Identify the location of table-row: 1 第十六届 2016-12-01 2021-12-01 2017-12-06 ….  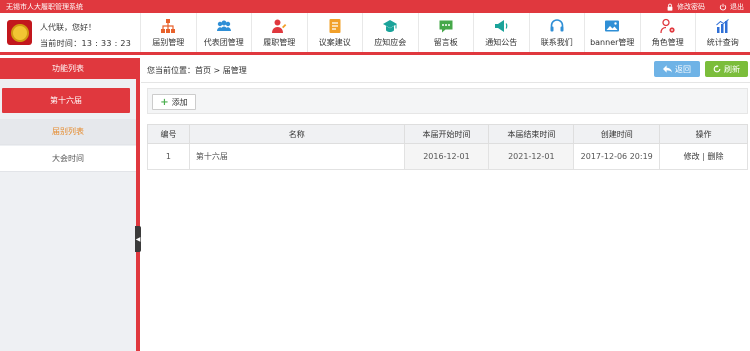
(447, 156).